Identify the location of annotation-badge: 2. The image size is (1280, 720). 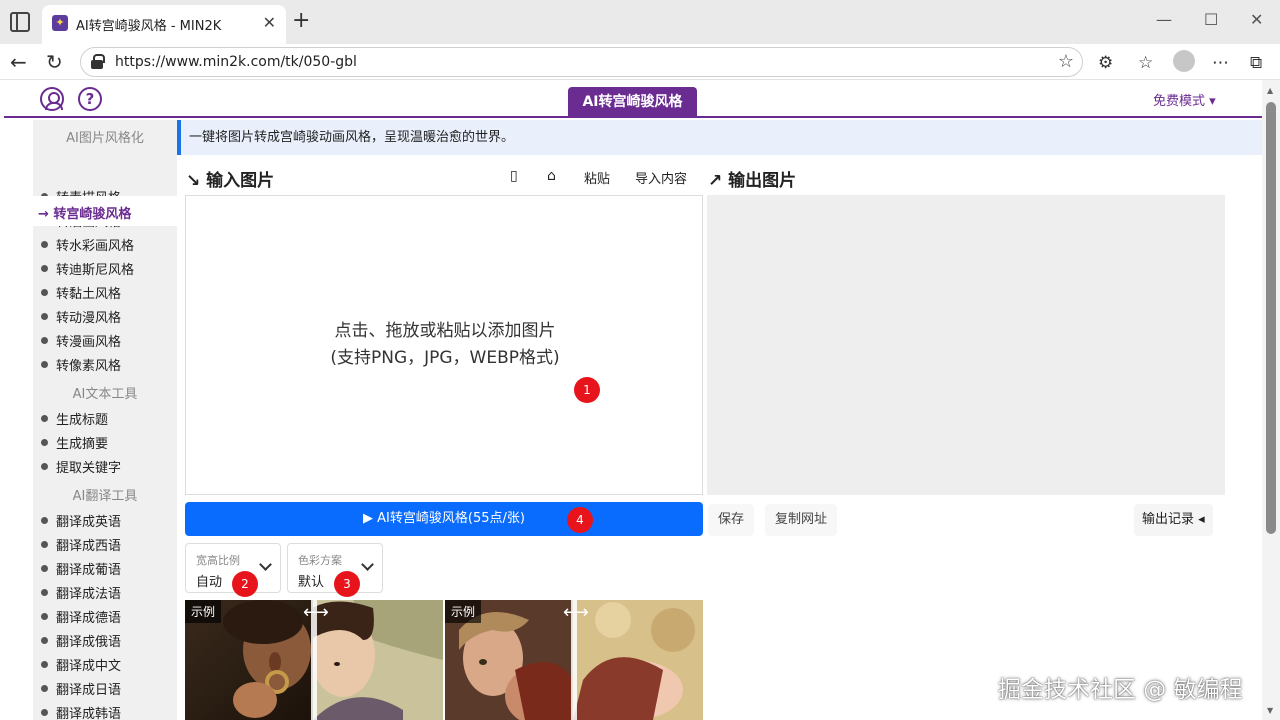
(245, 584).